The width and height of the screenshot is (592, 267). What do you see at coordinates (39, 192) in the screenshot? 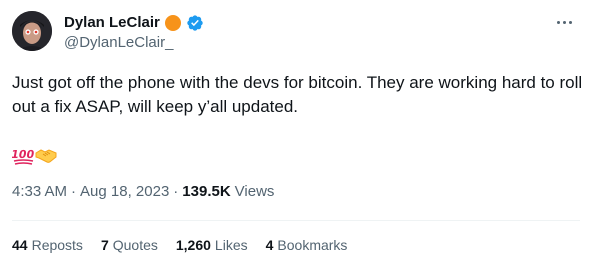
I see `tweet-time: 4:33 AM` at bounding box center [39, 192].